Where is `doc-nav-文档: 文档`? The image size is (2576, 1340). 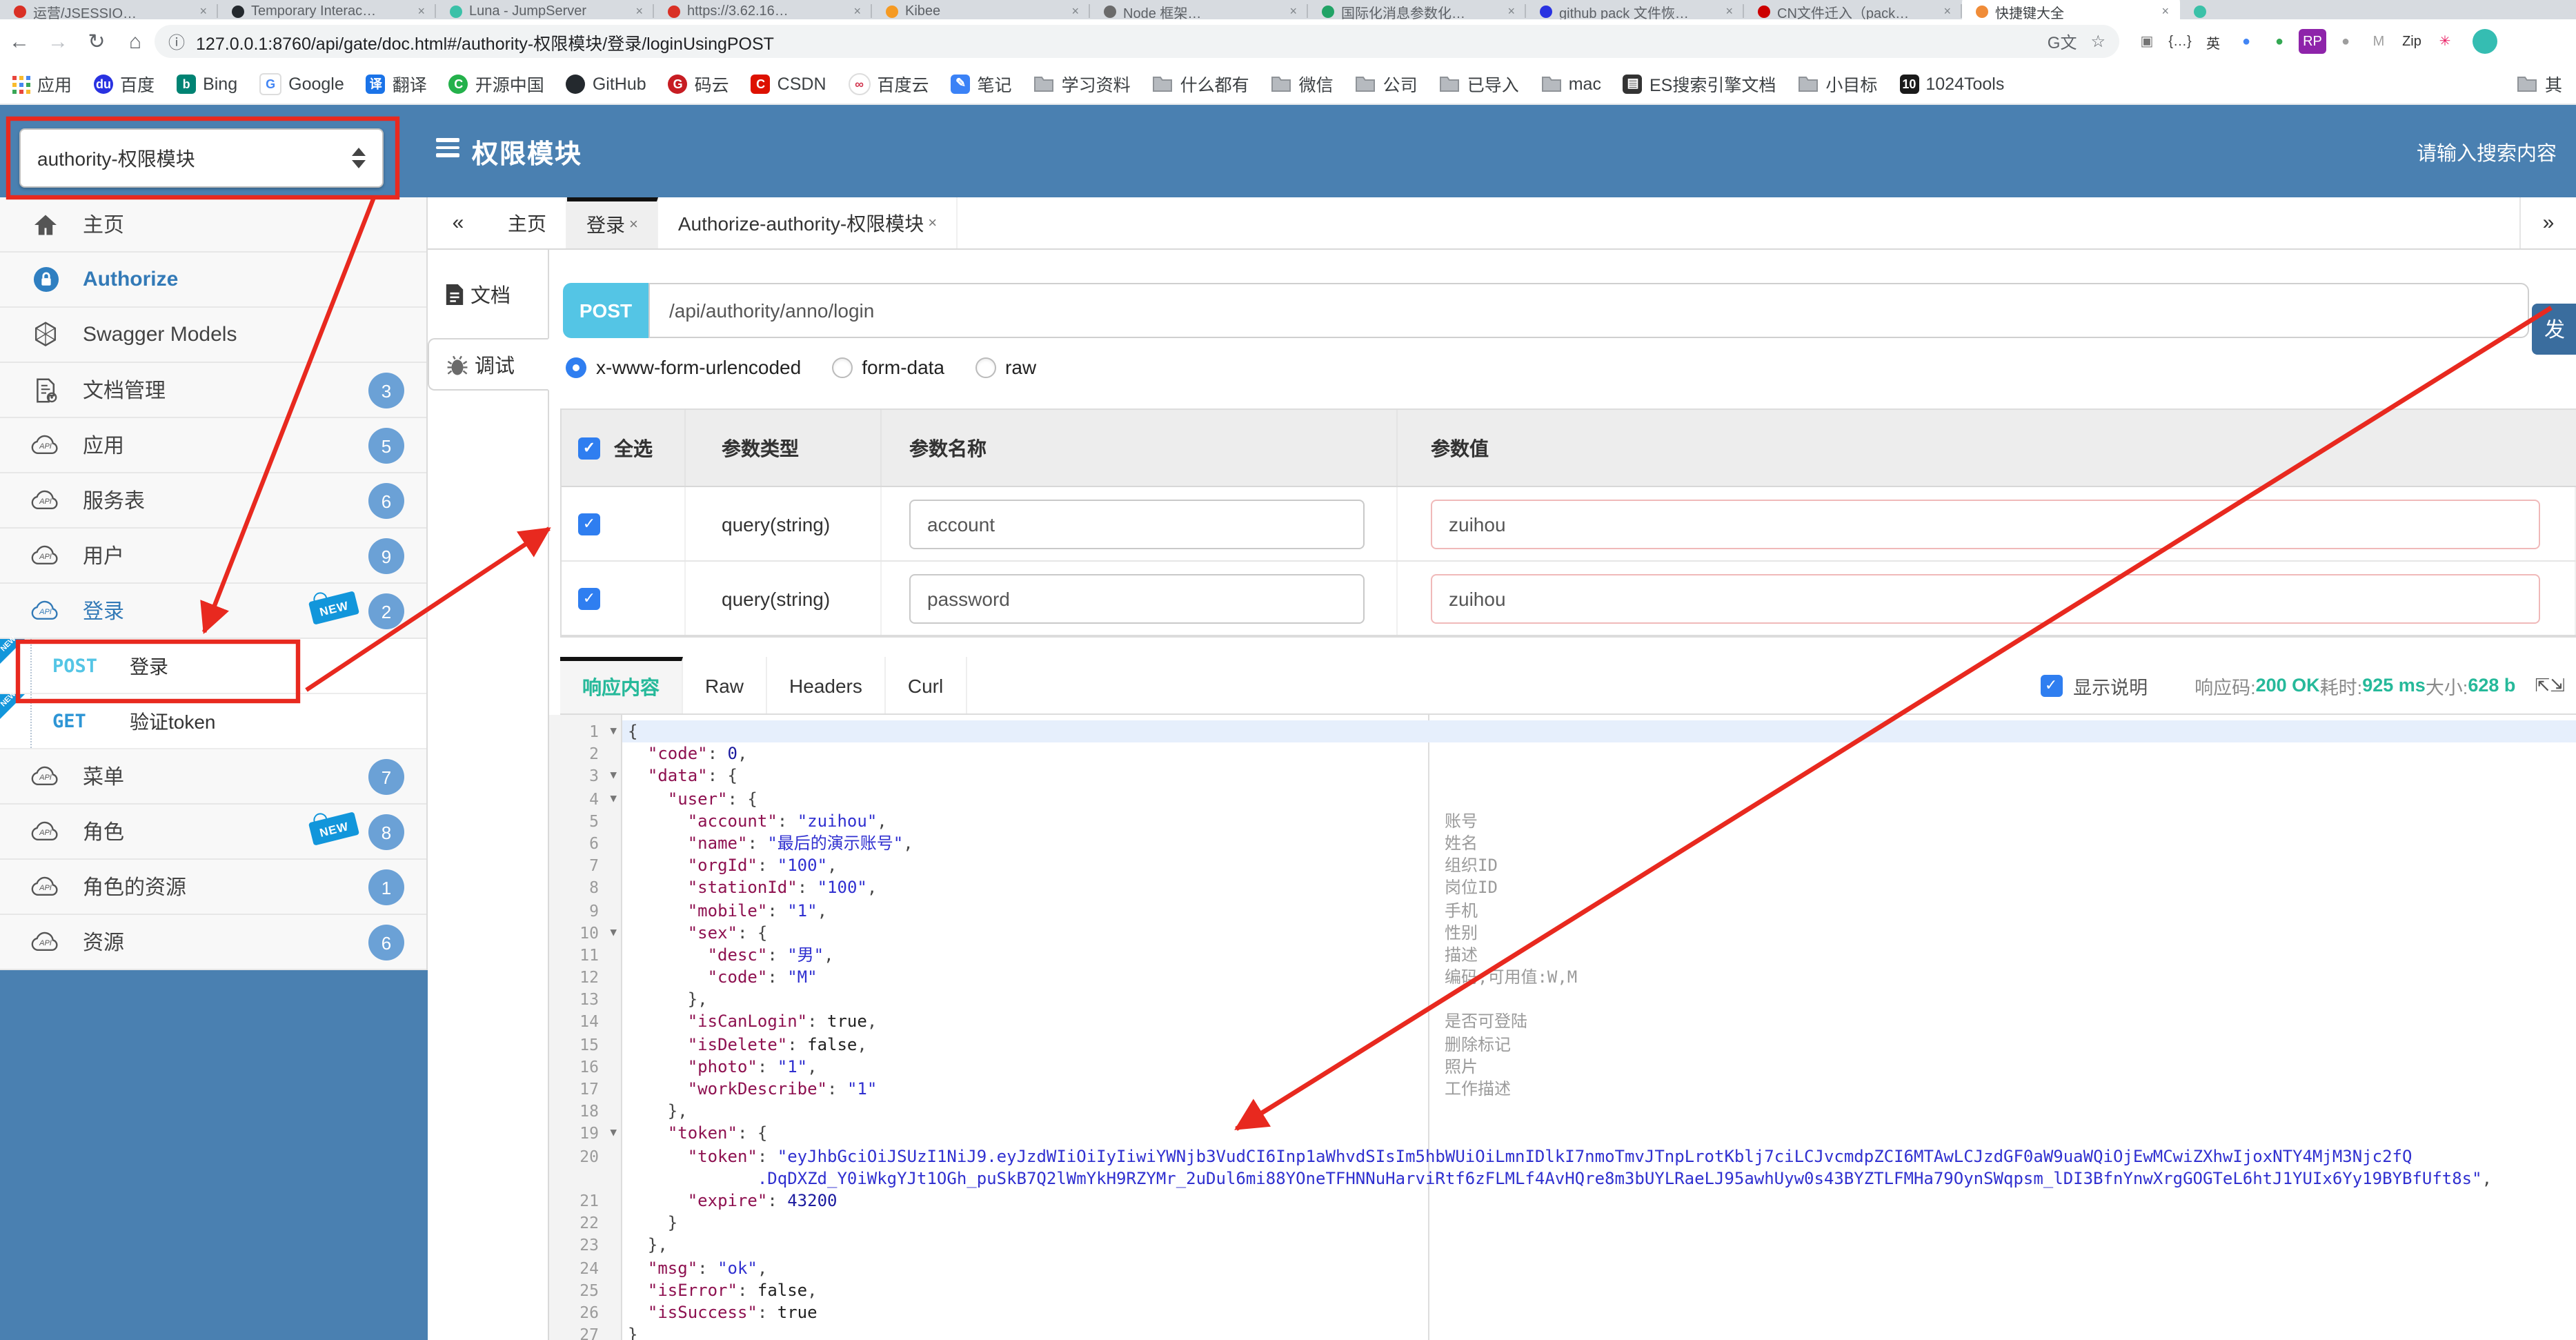
doc-nav-文档: 文档 is located at coordinates (488, 294).